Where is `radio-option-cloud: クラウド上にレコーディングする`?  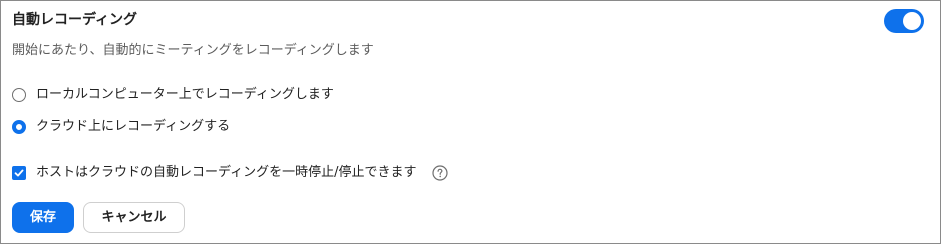 radio-option-cloud: クラウド上にレコーディングする is located at coordinates (121, 127).